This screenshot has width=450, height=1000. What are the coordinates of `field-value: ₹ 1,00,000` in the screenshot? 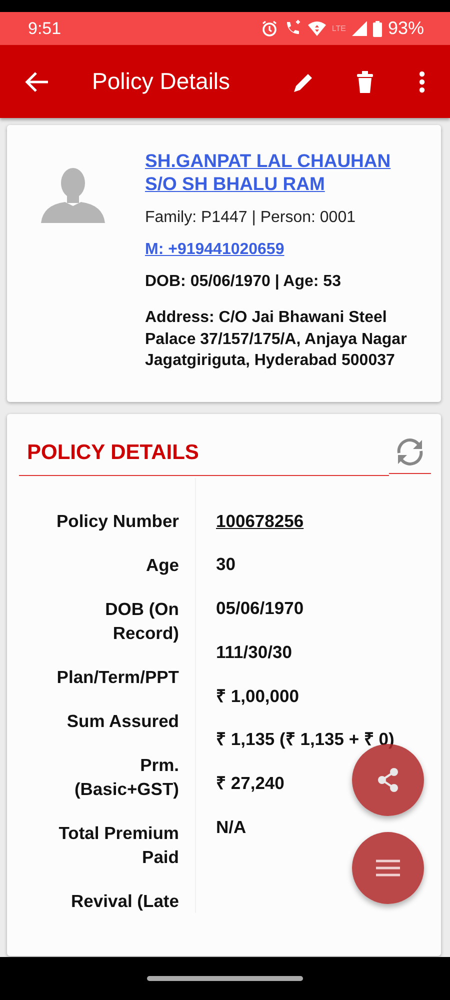 It's located at (257, 696).